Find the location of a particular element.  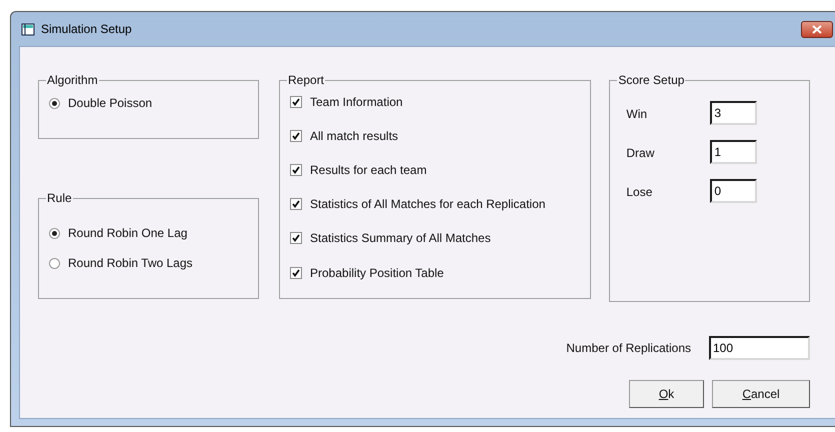

checkbox-label: Statistics Summary of All Matches is located at coordinates (400, 238).